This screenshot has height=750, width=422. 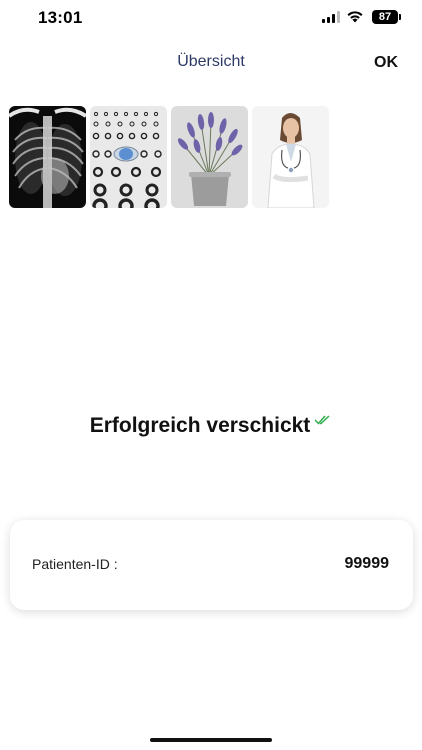 What do you see at coordinates (200, 425) in the screenshot?
I see `success-text: Erfolgreich verschickt` at bounding box center [200, 425].